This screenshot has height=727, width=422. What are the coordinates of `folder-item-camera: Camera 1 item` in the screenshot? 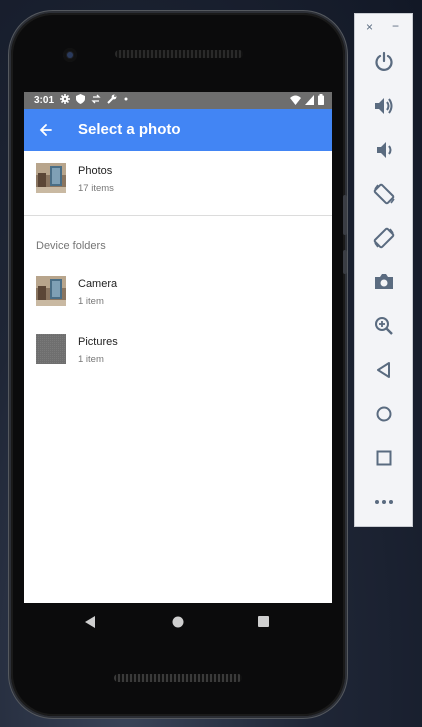 It's located at (178, 290).